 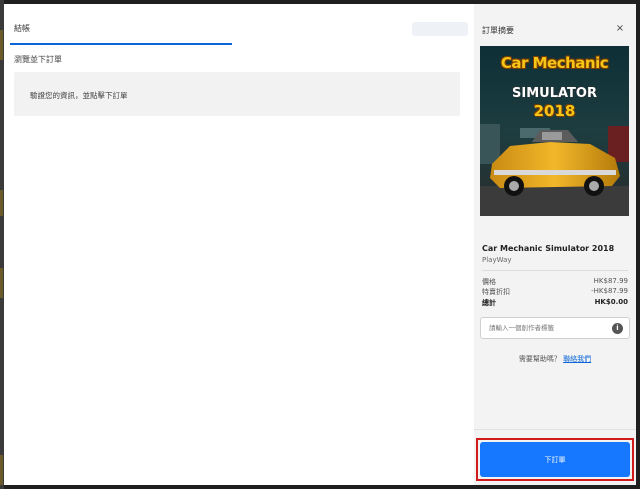 What do you see at coordinates (554, 131) in the screenshot?
I see `game-cover-image: Car Mechanic SIMULATOR 2018` at bounding box center [554, 131].